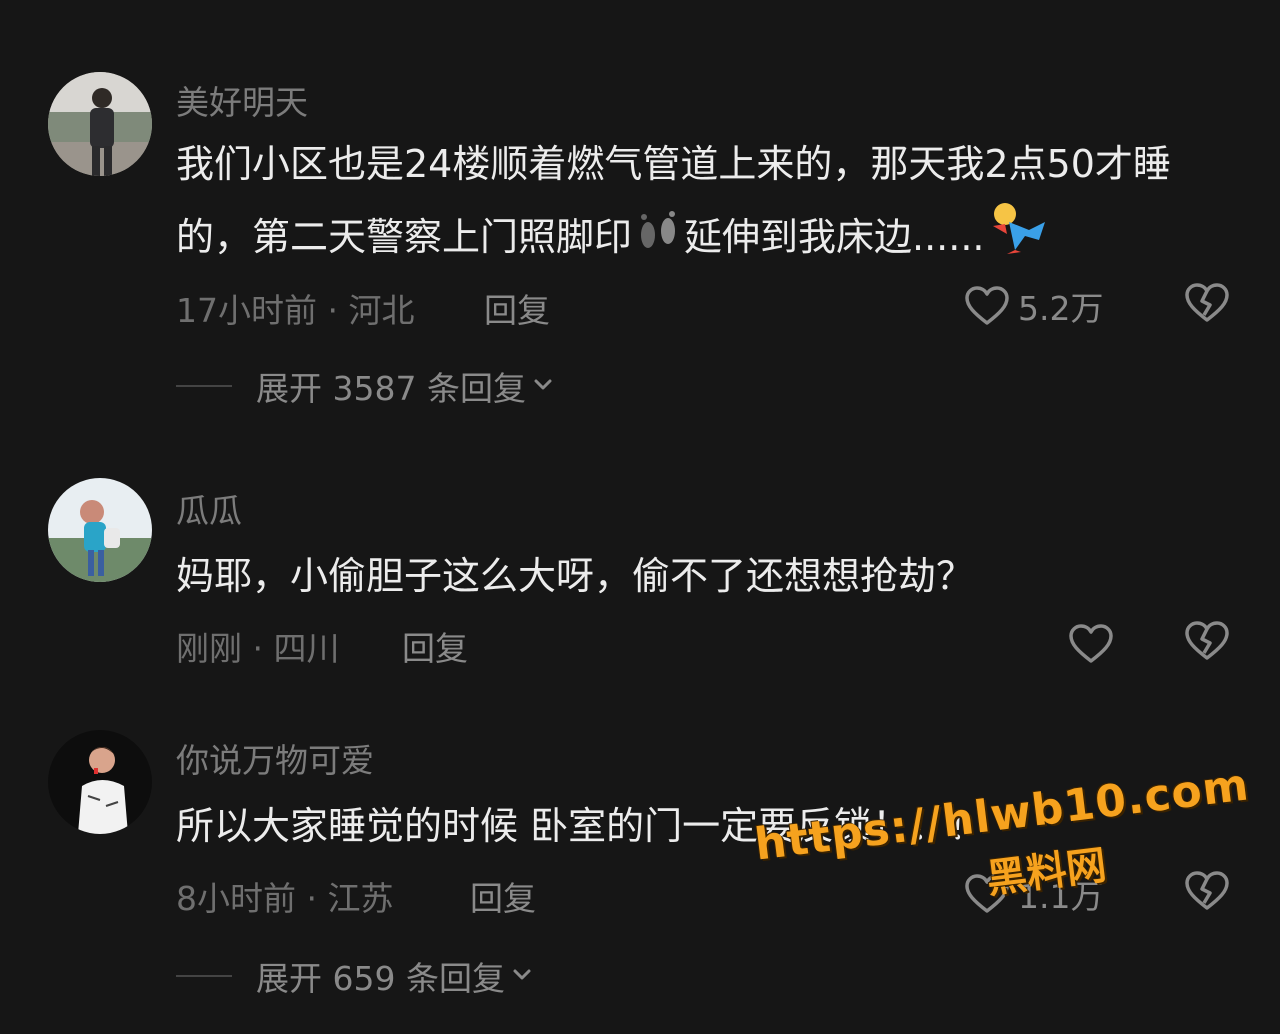  I want to click on like-button: 5.2万, so click(1033, 306).